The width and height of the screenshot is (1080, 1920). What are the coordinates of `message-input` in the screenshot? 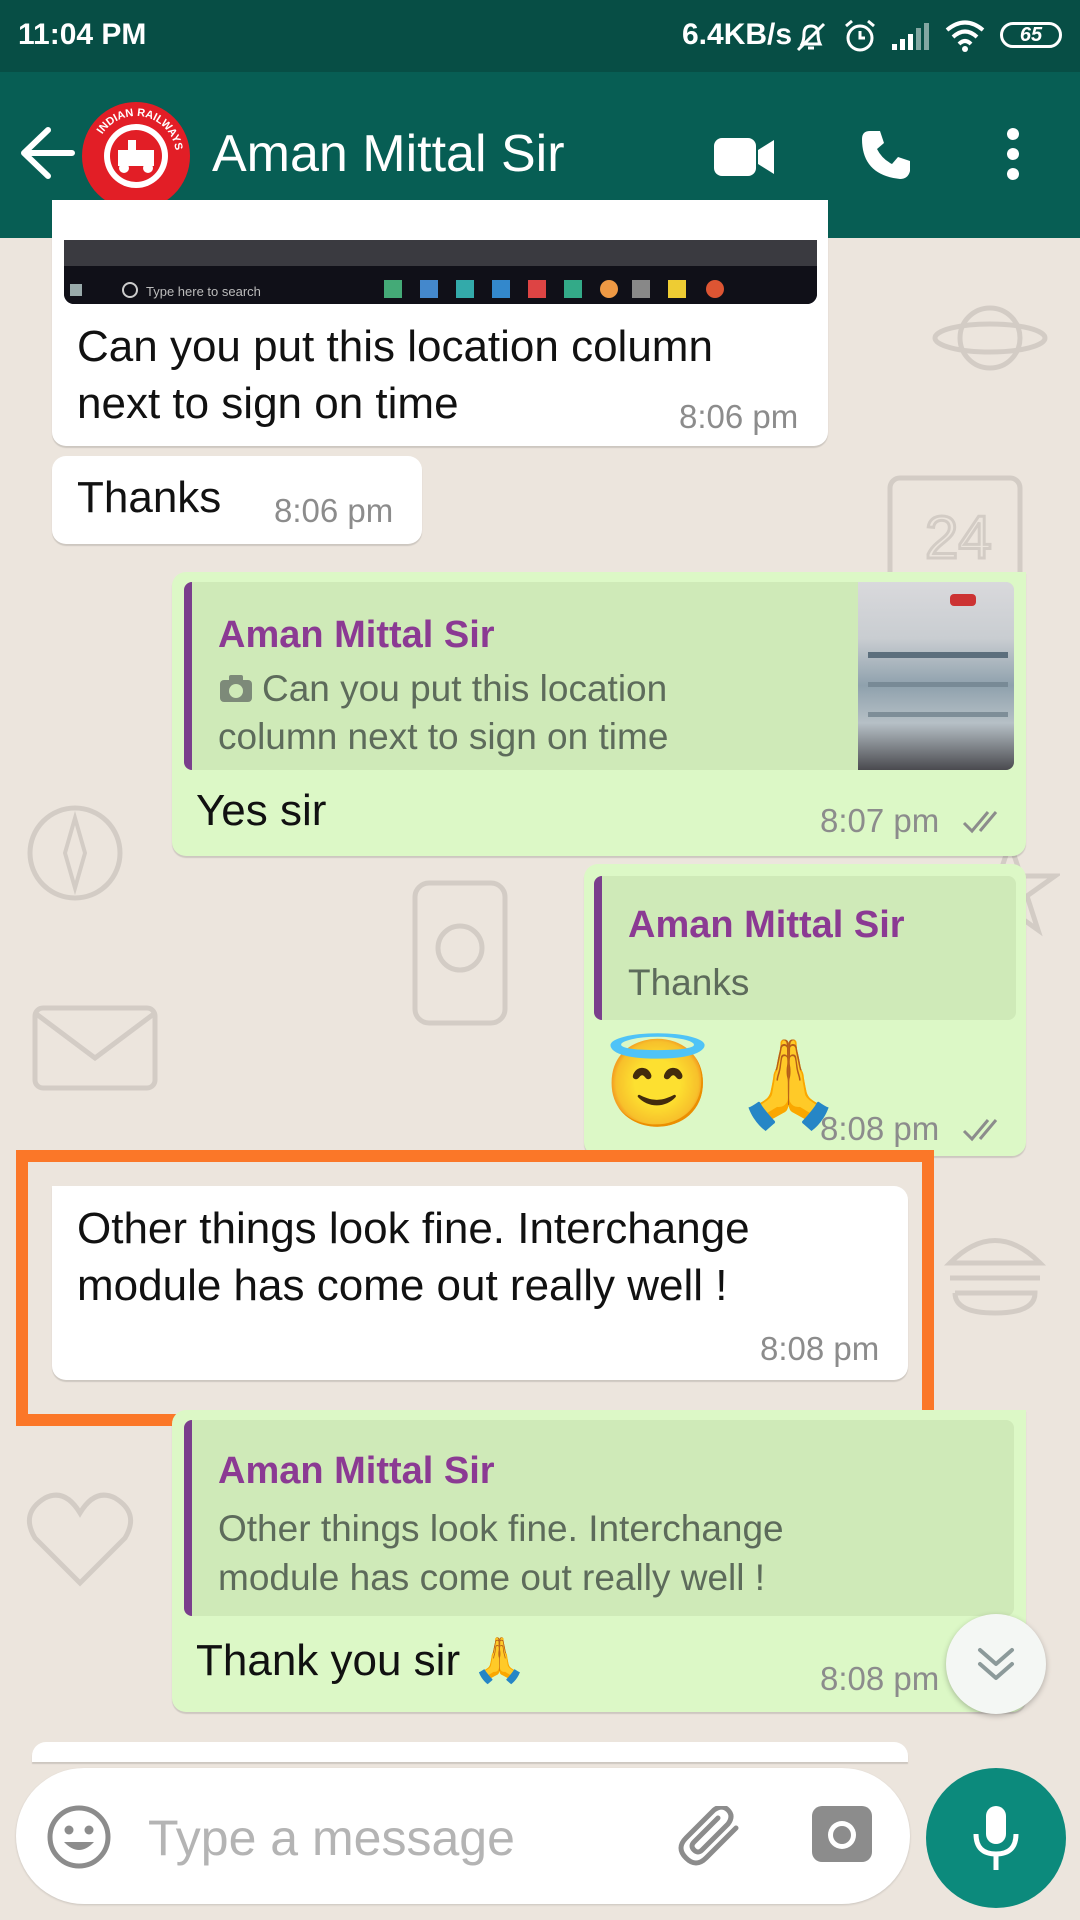 It's located at (408, 1838).